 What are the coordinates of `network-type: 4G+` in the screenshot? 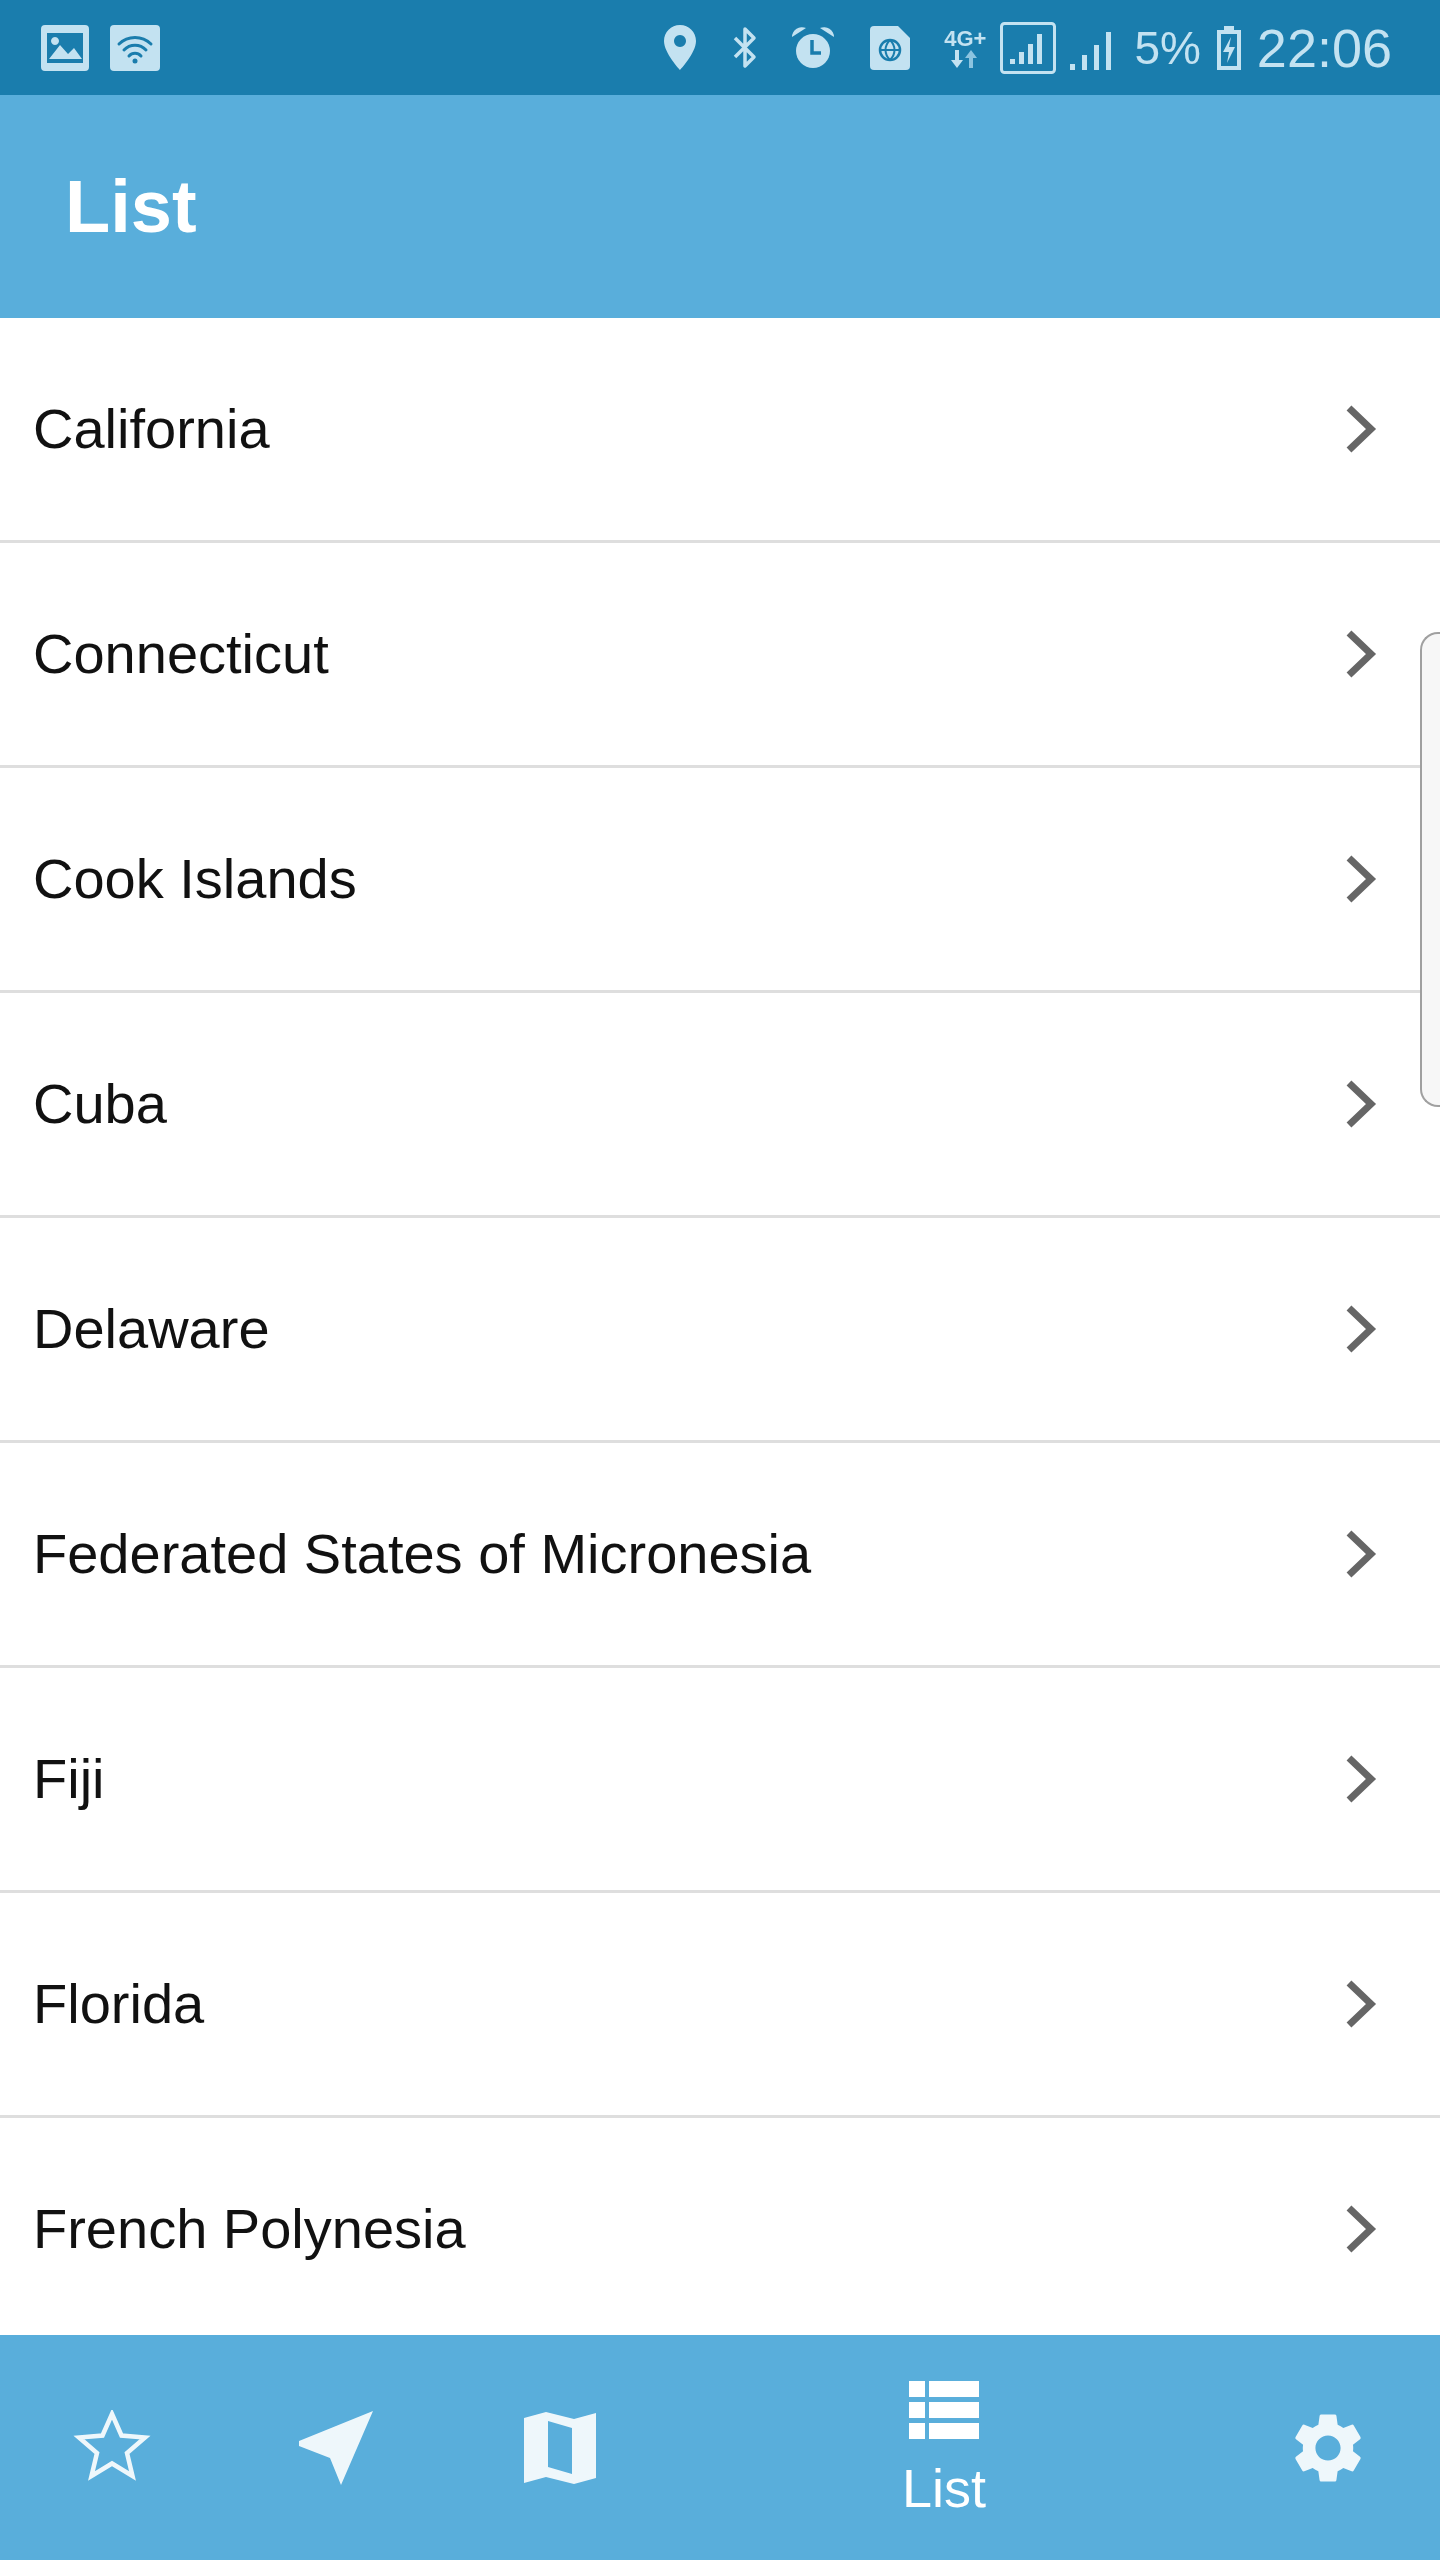 It's located at (965, 38).